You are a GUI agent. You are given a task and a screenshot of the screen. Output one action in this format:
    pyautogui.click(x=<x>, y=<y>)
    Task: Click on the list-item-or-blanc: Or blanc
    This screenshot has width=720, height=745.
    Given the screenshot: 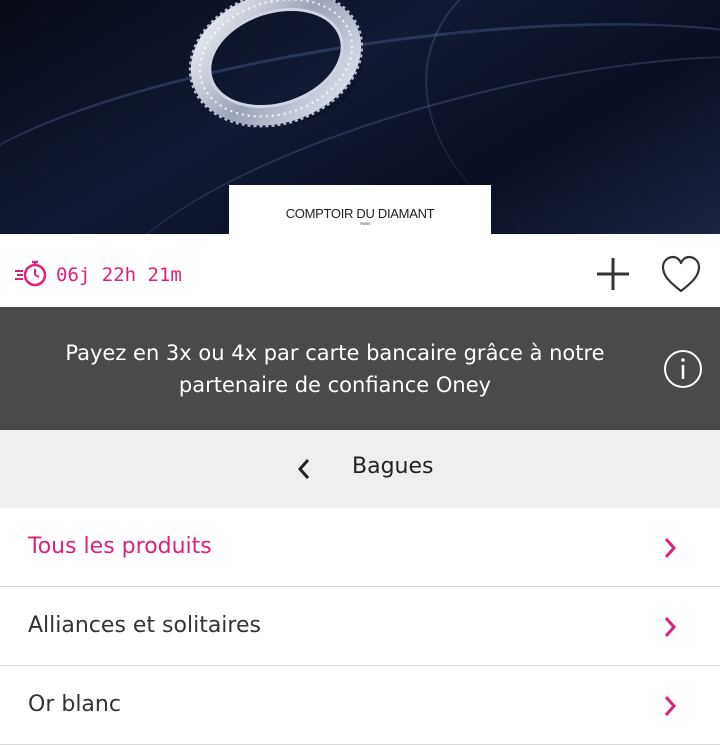 What is the action you would take?
    pyautogui.click(x=360, y=705)
    